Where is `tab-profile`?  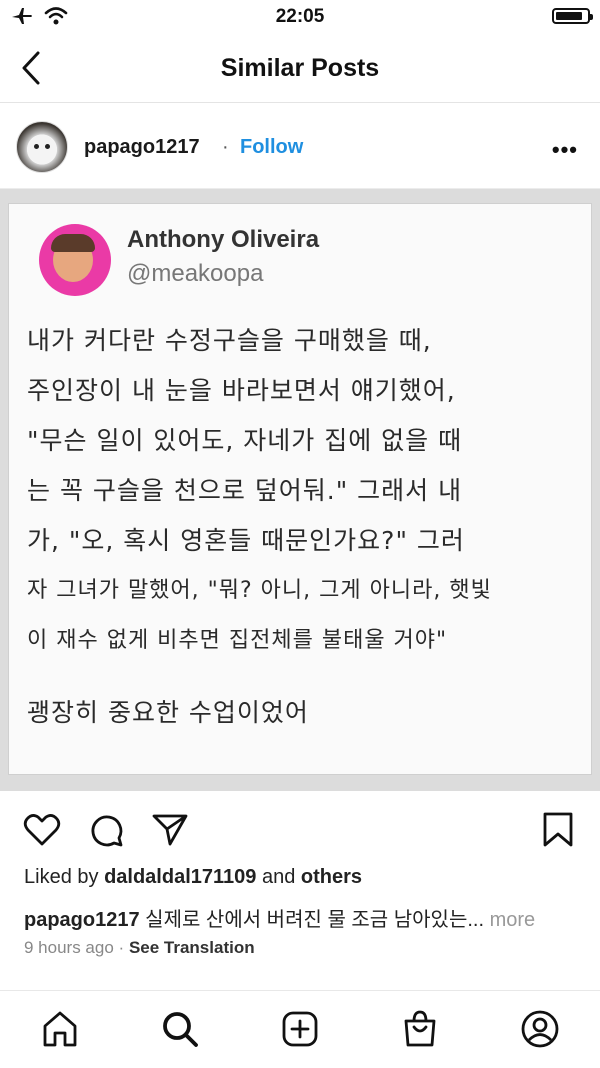
tab-profile is located at coordinates (540, 1029).